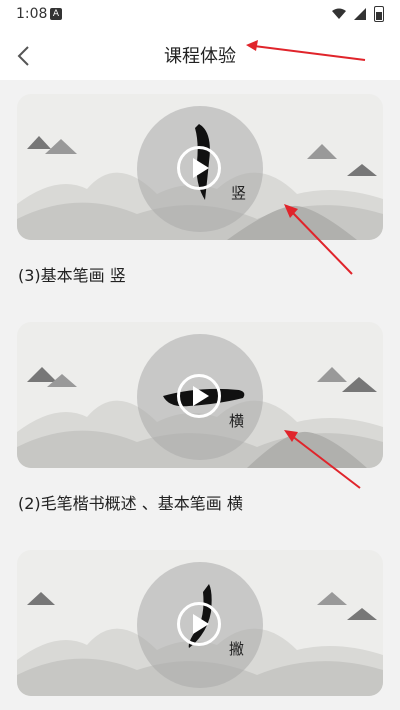 This screenshot has height=710, width=400. I want to click on lesson-title: (2)毛笔楷书概述 、基本笔画 横, so click(130, 502).